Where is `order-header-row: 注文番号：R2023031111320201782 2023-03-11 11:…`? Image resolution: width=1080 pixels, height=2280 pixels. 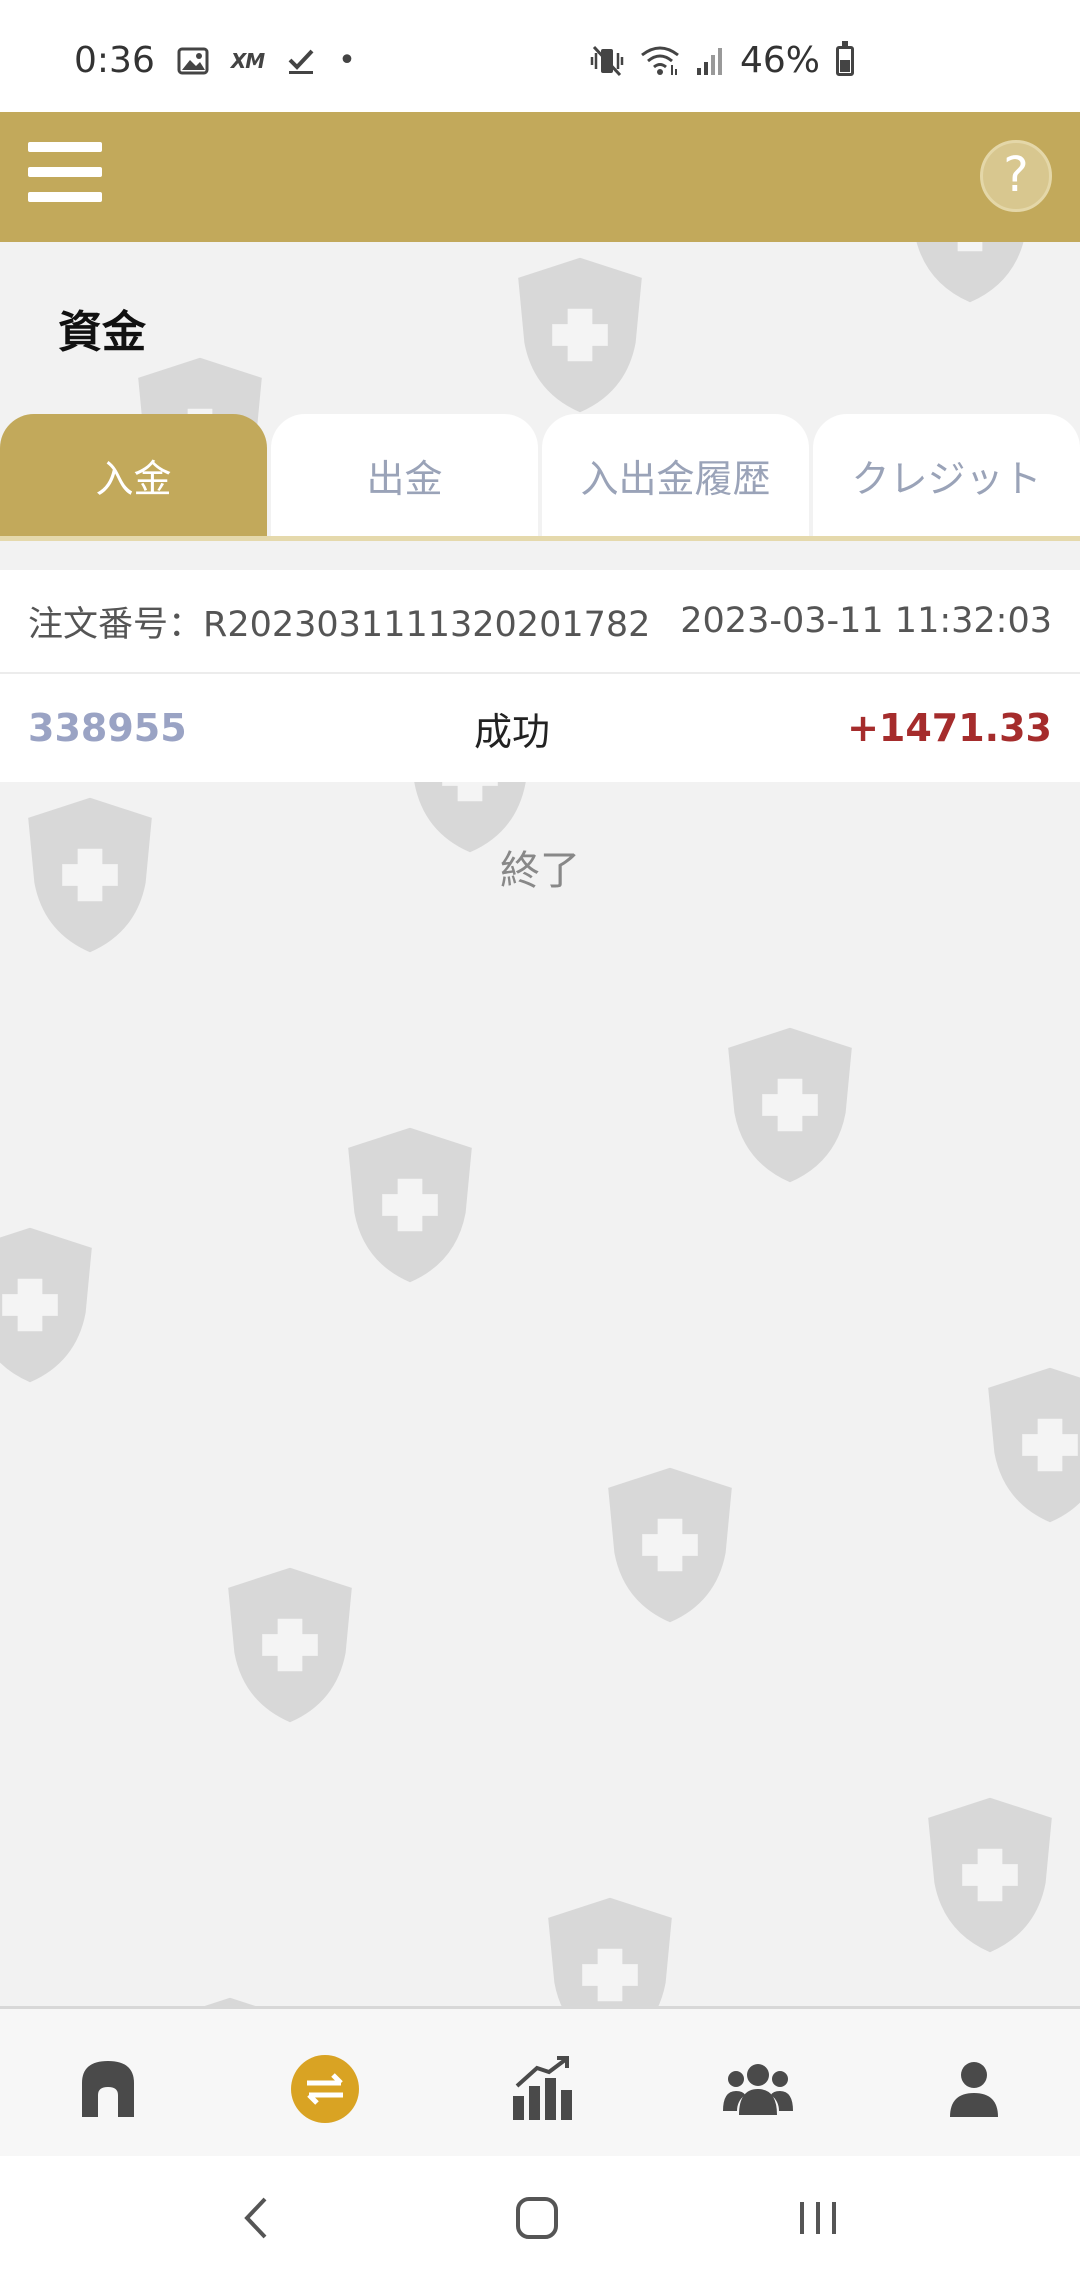 order-header-row: 注文番号：R2023031111320201782 2023-03-11 11:… is located at coordinates (540, 622).